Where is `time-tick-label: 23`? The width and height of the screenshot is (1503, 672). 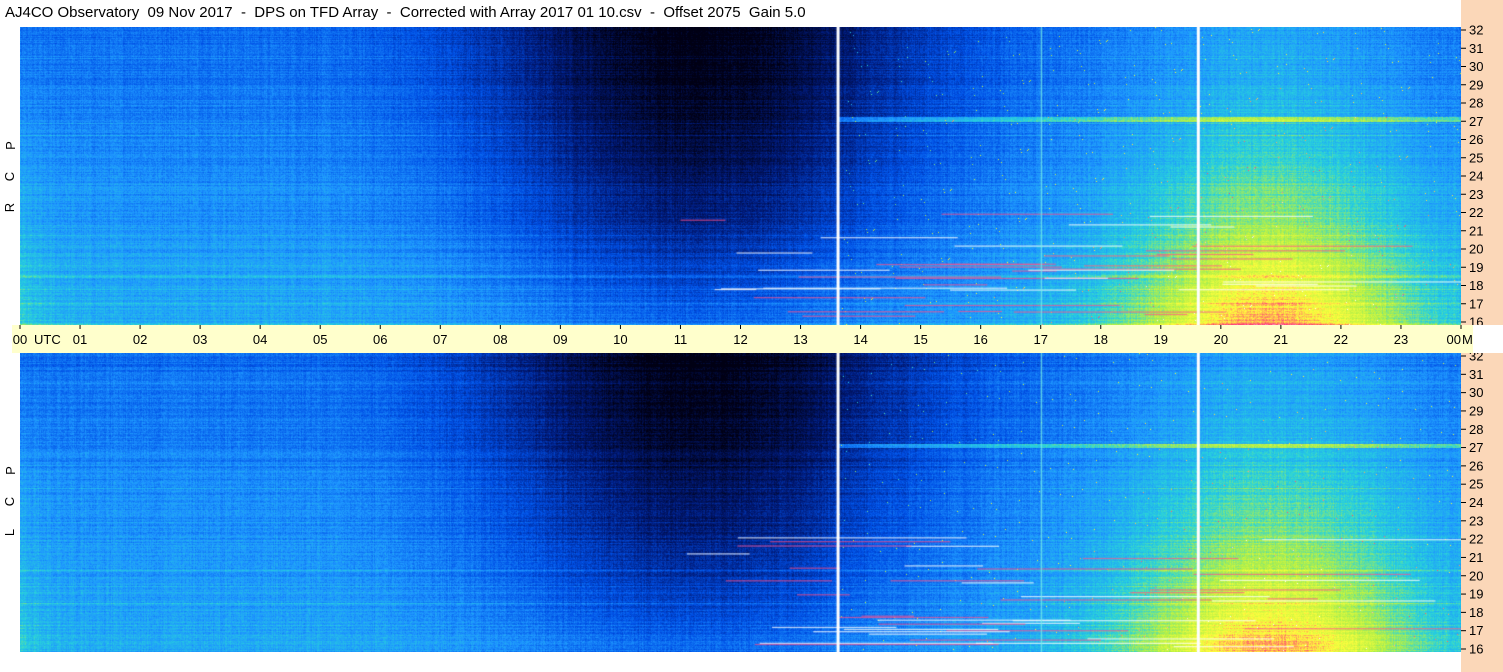
time-tick-label: 23 is located at coordinates (1401, 339).